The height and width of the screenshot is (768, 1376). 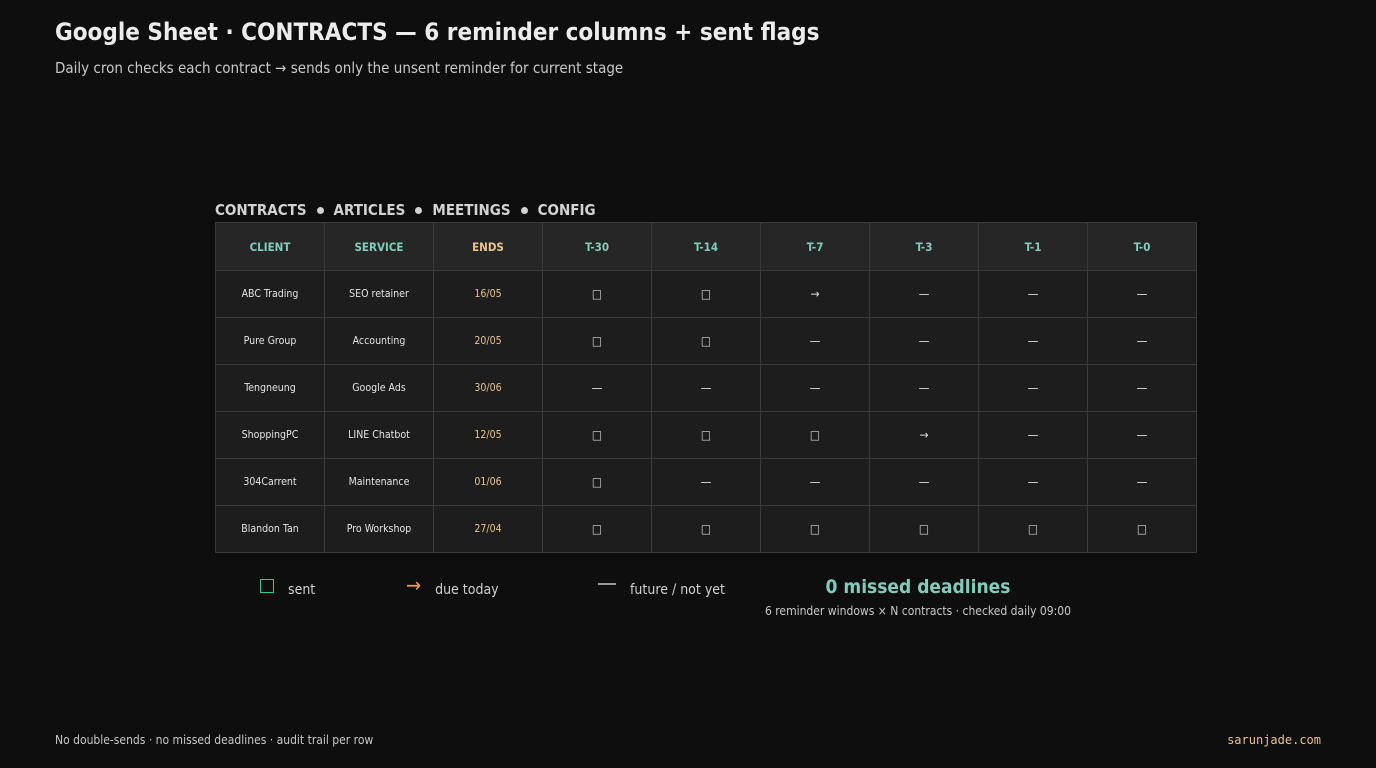 What do you see at coordinates (467, 590) in the screenshot?
I see `legend-due-label: due today` at bounding box center [467, 590].